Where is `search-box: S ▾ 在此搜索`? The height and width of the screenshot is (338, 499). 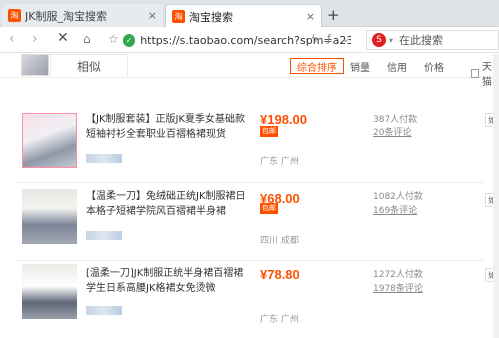 search-box: S ▾ 在此搜索 is located at coordinates (432, 40).